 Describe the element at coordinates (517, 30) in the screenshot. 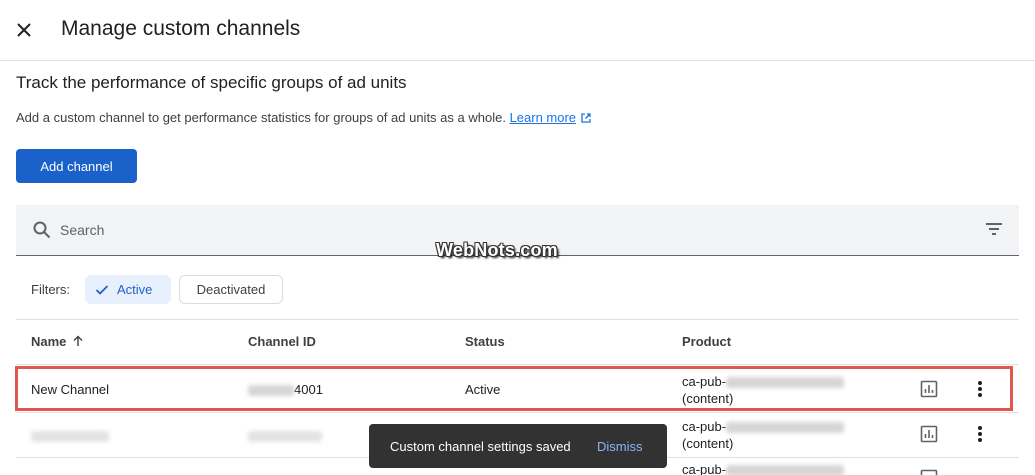

I see `dialog-header: Manage custom channels` at that location.